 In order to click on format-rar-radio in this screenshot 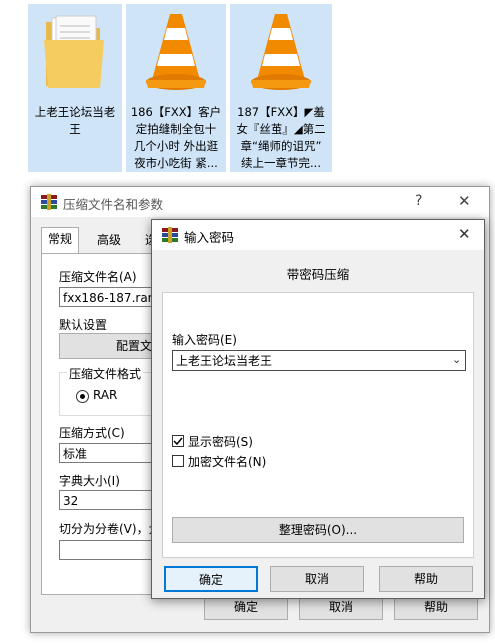, I will do `click(82, 396)`.